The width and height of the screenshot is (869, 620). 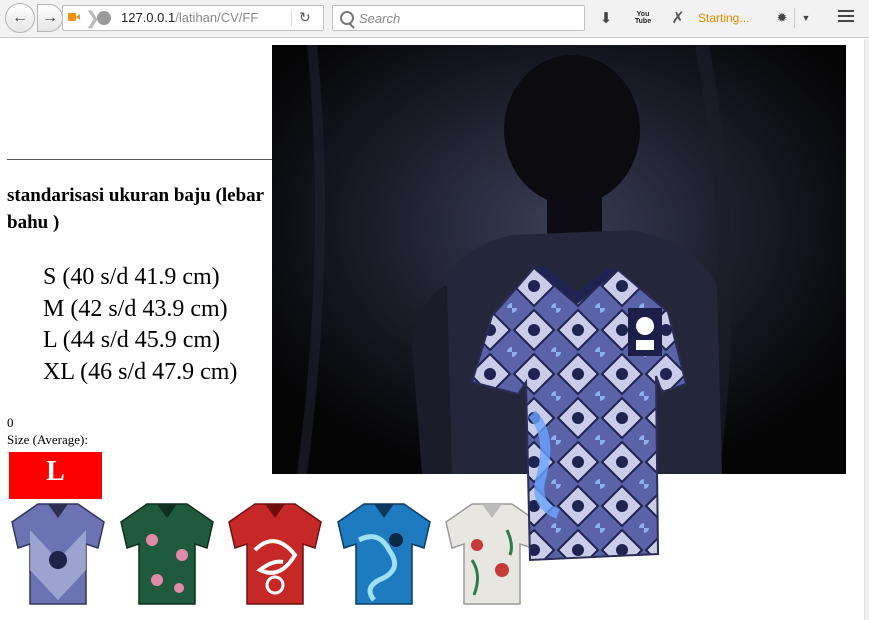 What do you see at coordinates (794, 18) in the screenshot?
I see `toolbar-separator` at bounding box center [794, 18].